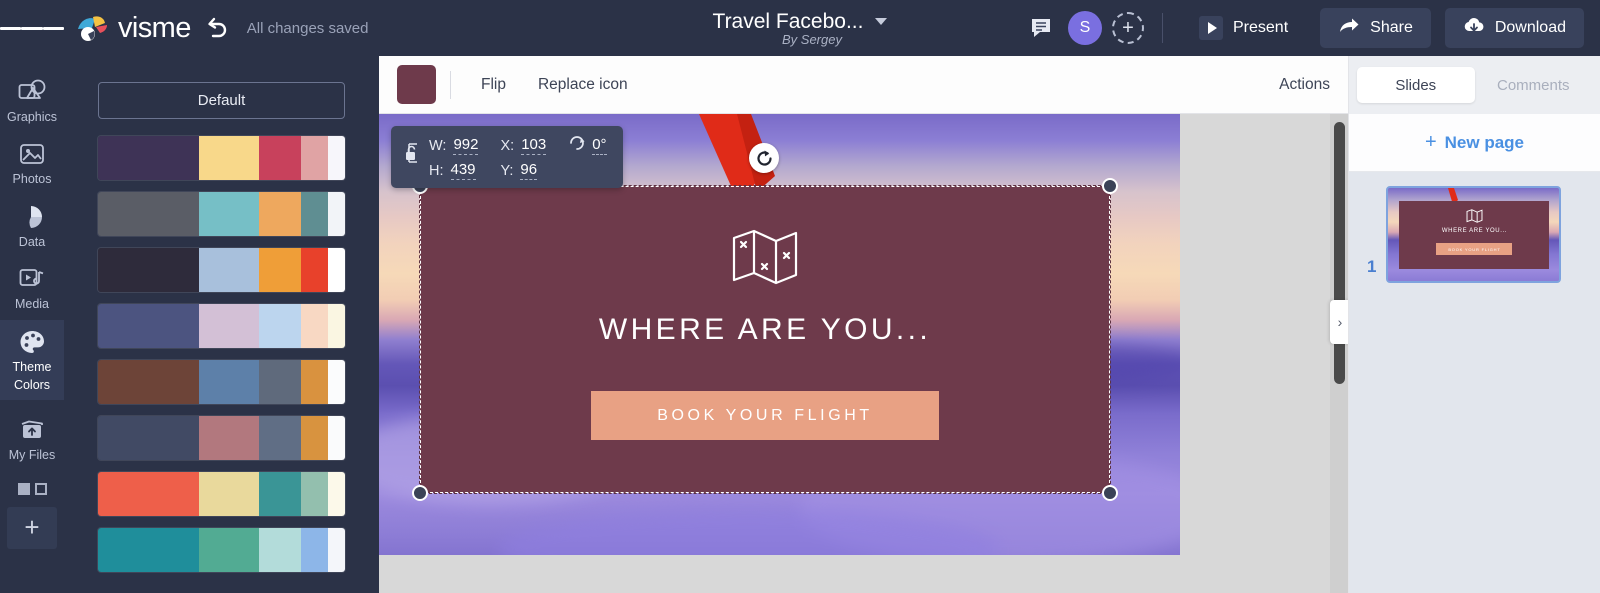  I want to click on share-icon, so click(1349, 28).